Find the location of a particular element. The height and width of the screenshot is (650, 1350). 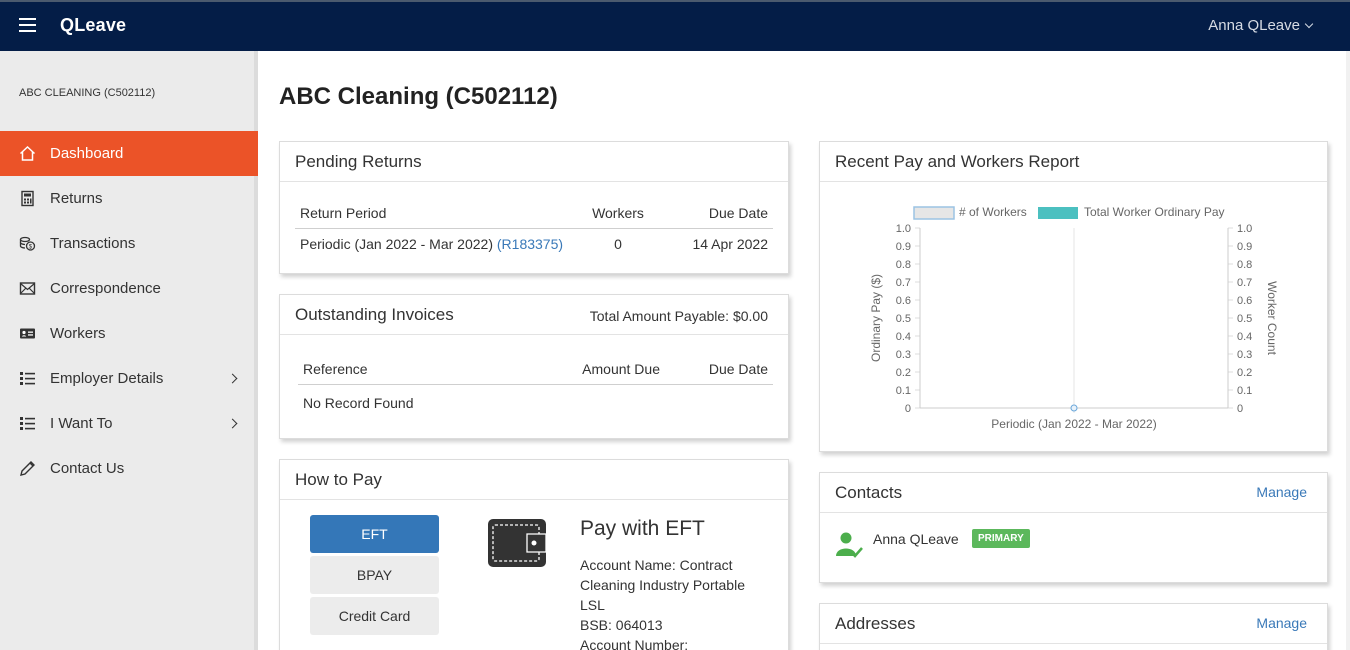

x-tick-label: Periodic (Jan 2022 - Mar 2022) is located at coordinates (1073, 424).